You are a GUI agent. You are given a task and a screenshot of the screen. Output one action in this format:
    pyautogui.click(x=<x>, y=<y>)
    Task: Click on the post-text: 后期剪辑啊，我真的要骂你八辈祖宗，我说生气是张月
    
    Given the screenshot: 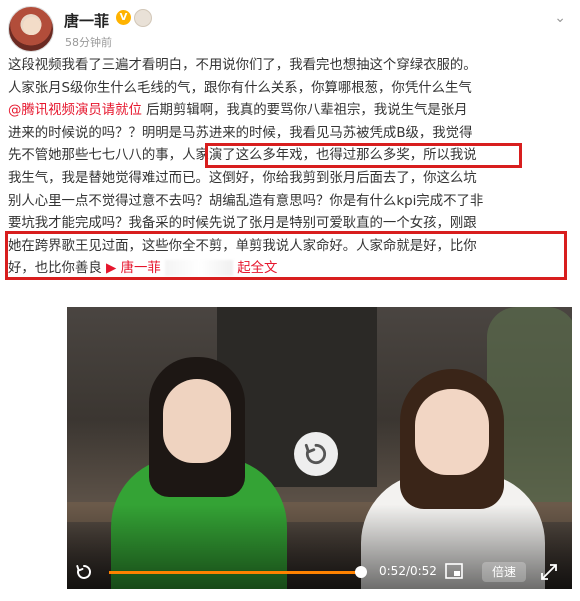 What is the action you would take?
    pyautogui.click(x=304, y=111)
    